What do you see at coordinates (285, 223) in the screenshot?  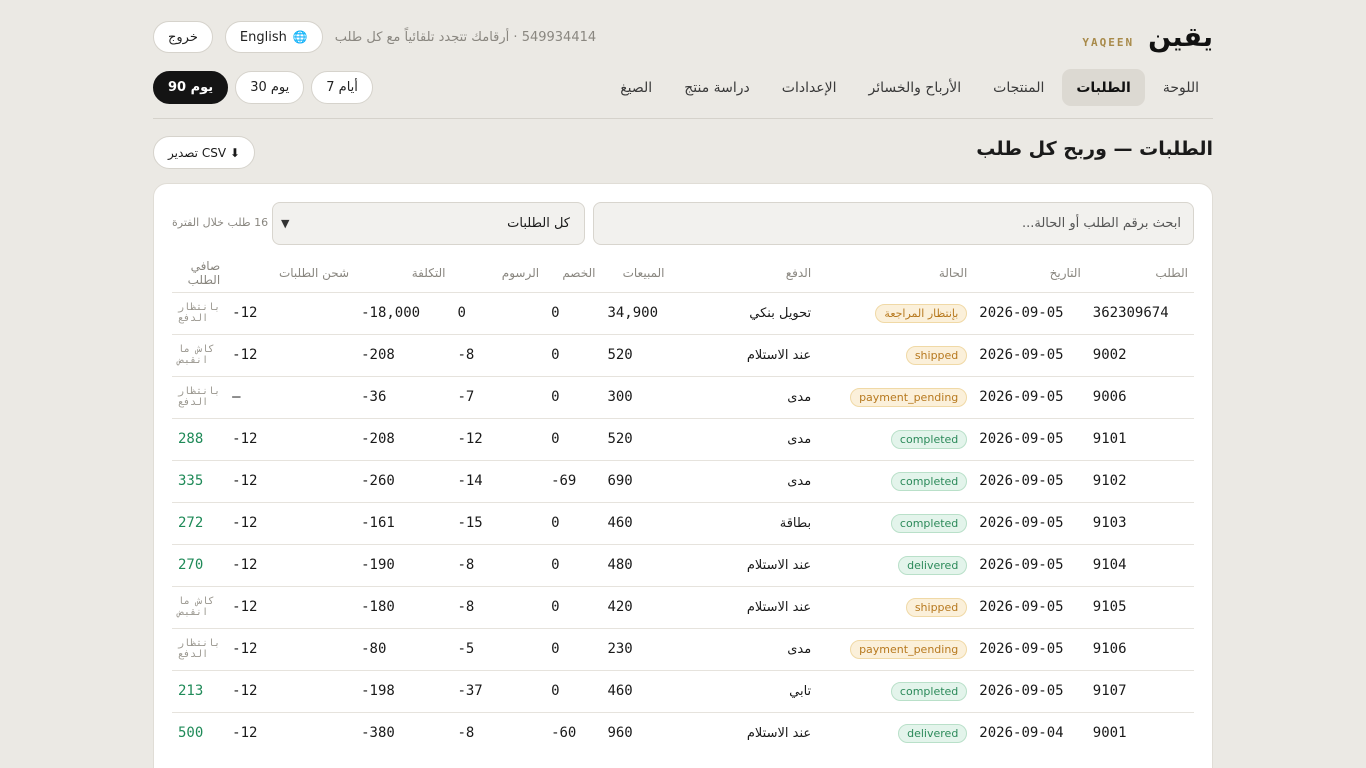 I see `chevron-down-icon: ▼` at bounding box center [285, 223].